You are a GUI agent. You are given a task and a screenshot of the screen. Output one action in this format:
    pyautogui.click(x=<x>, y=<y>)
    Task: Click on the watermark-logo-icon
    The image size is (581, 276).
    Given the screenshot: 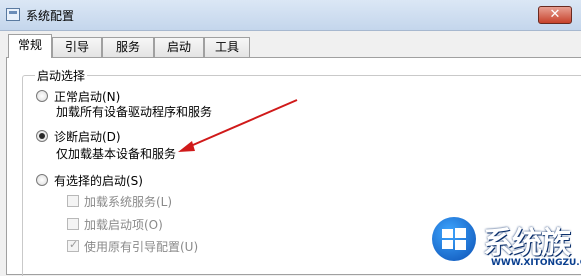 What is the action you would take?
    pyautogui.click(x=454, y=239)
    